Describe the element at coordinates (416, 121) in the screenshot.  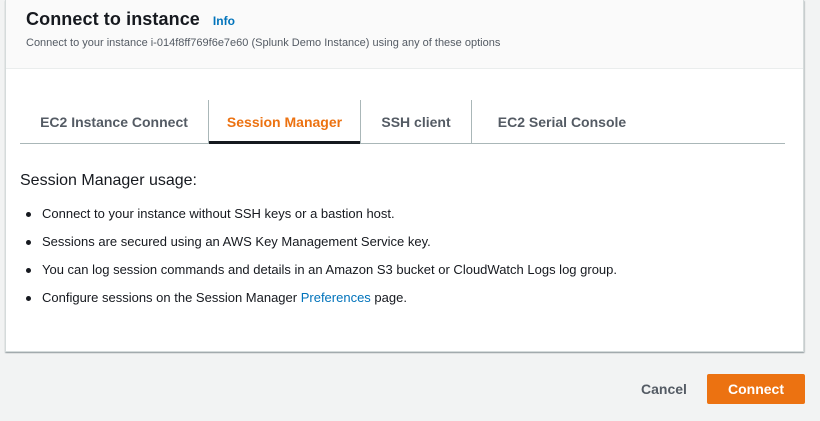
I see `tab-ssh-client: SSH client` at that location.